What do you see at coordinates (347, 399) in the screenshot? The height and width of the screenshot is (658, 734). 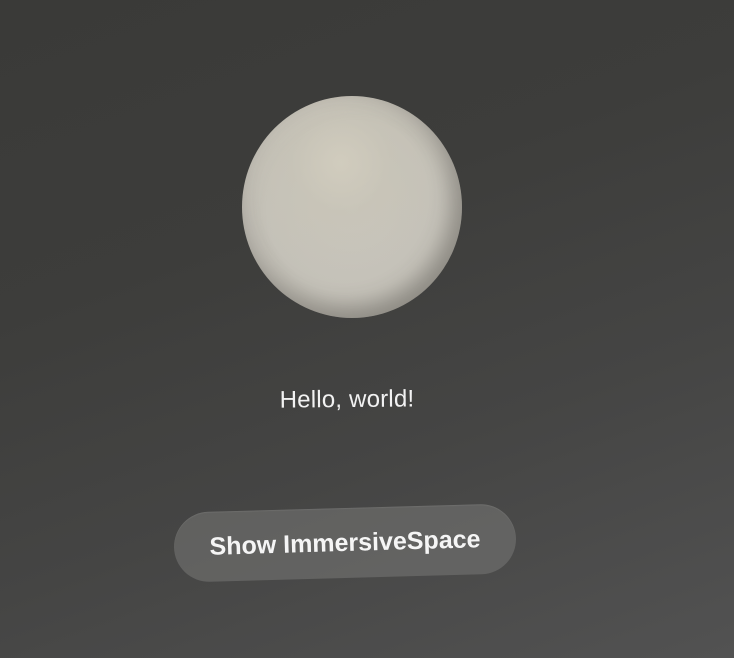 I see `greeting-text: Hello, world!` at bounding box center [347, 399].